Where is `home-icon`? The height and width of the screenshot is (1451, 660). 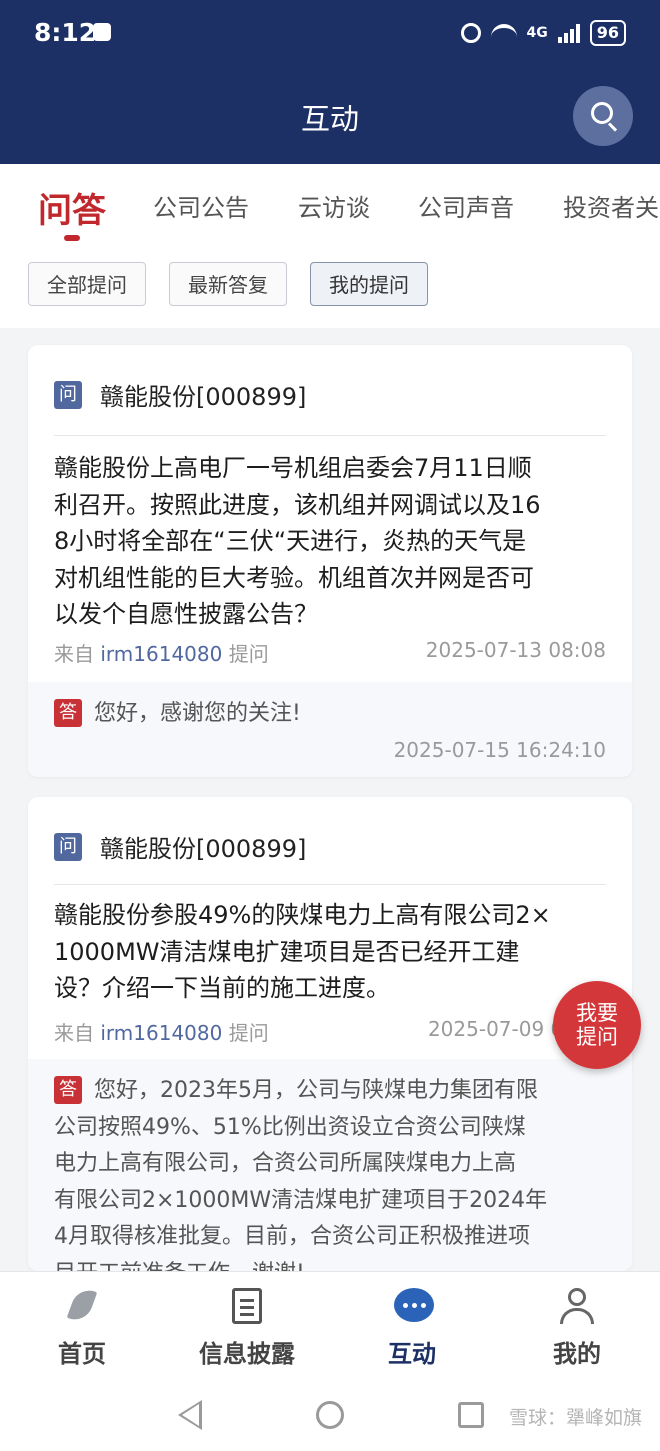 home-icon is located at coordinates (330, 1415).